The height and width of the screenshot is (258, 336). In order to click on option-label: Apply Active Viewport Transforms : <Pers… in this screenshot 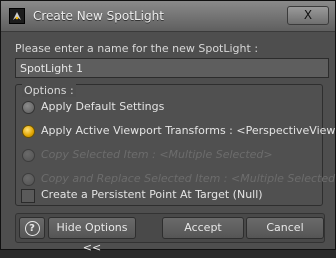, I will do `click(188, 130)`.